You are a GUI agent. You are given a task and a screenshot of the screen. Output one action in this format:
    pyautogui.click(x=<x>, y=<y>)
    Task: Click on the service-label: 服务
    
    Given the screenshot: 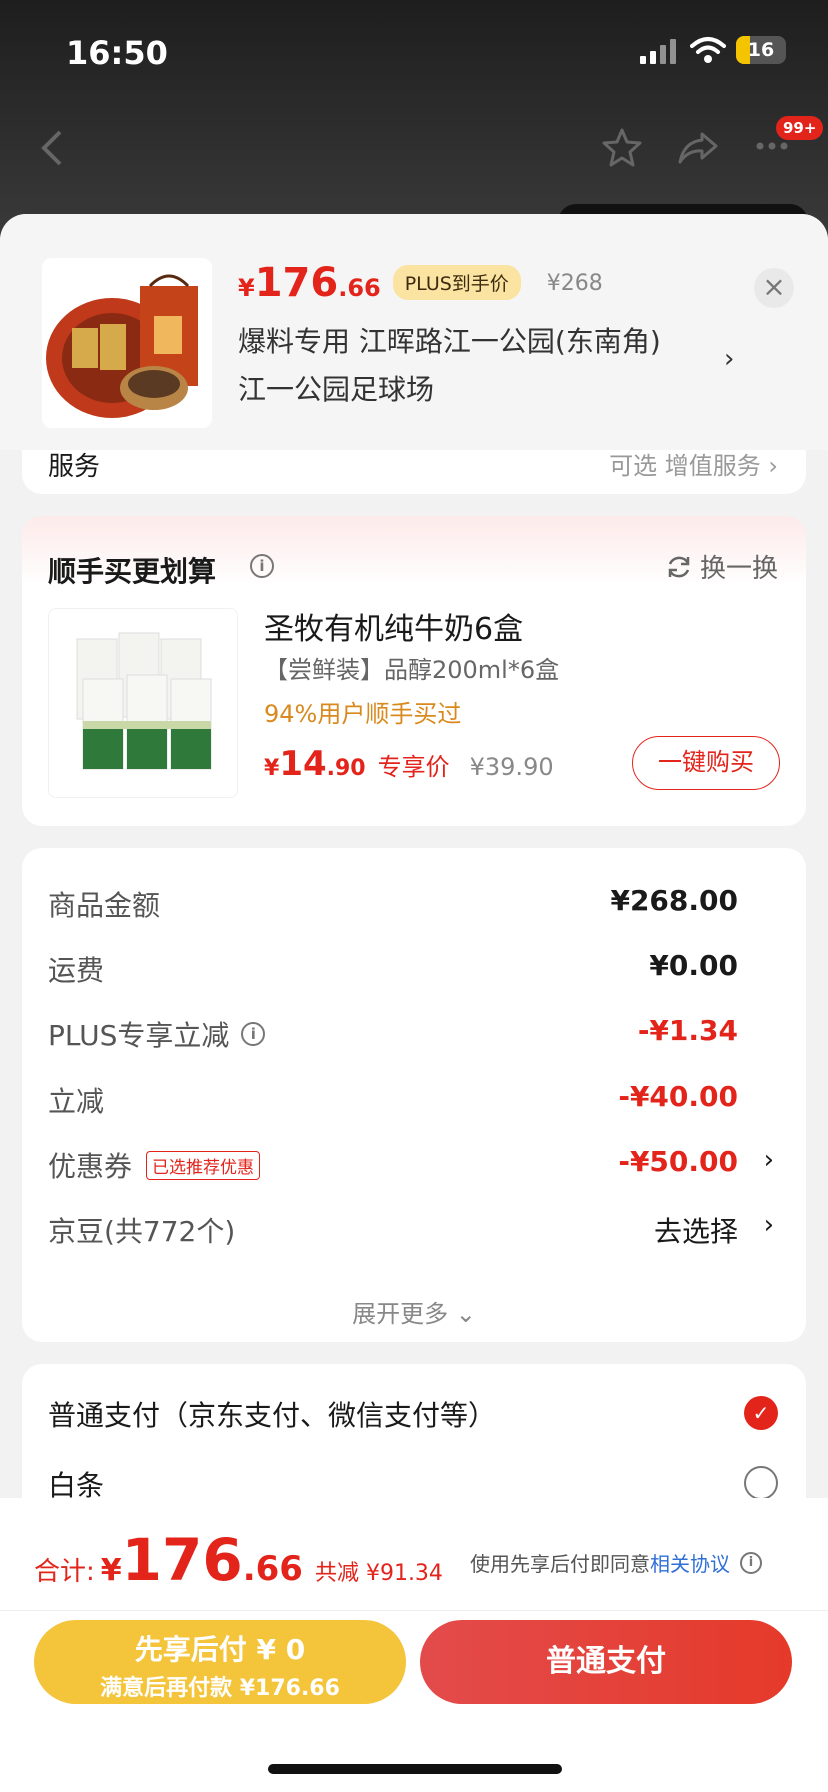 What is the action you would take?
    pyautogui.click(x=74, y=467)
    